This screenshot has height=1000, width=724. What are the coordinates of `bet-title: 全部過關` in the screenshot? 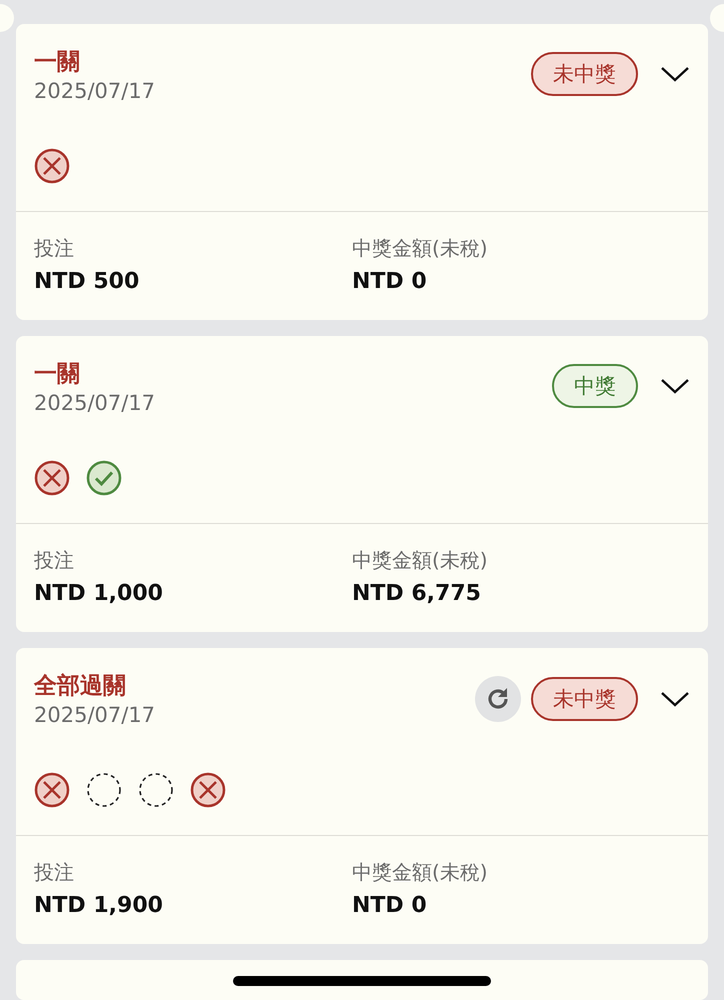 It's located at (80, 686).